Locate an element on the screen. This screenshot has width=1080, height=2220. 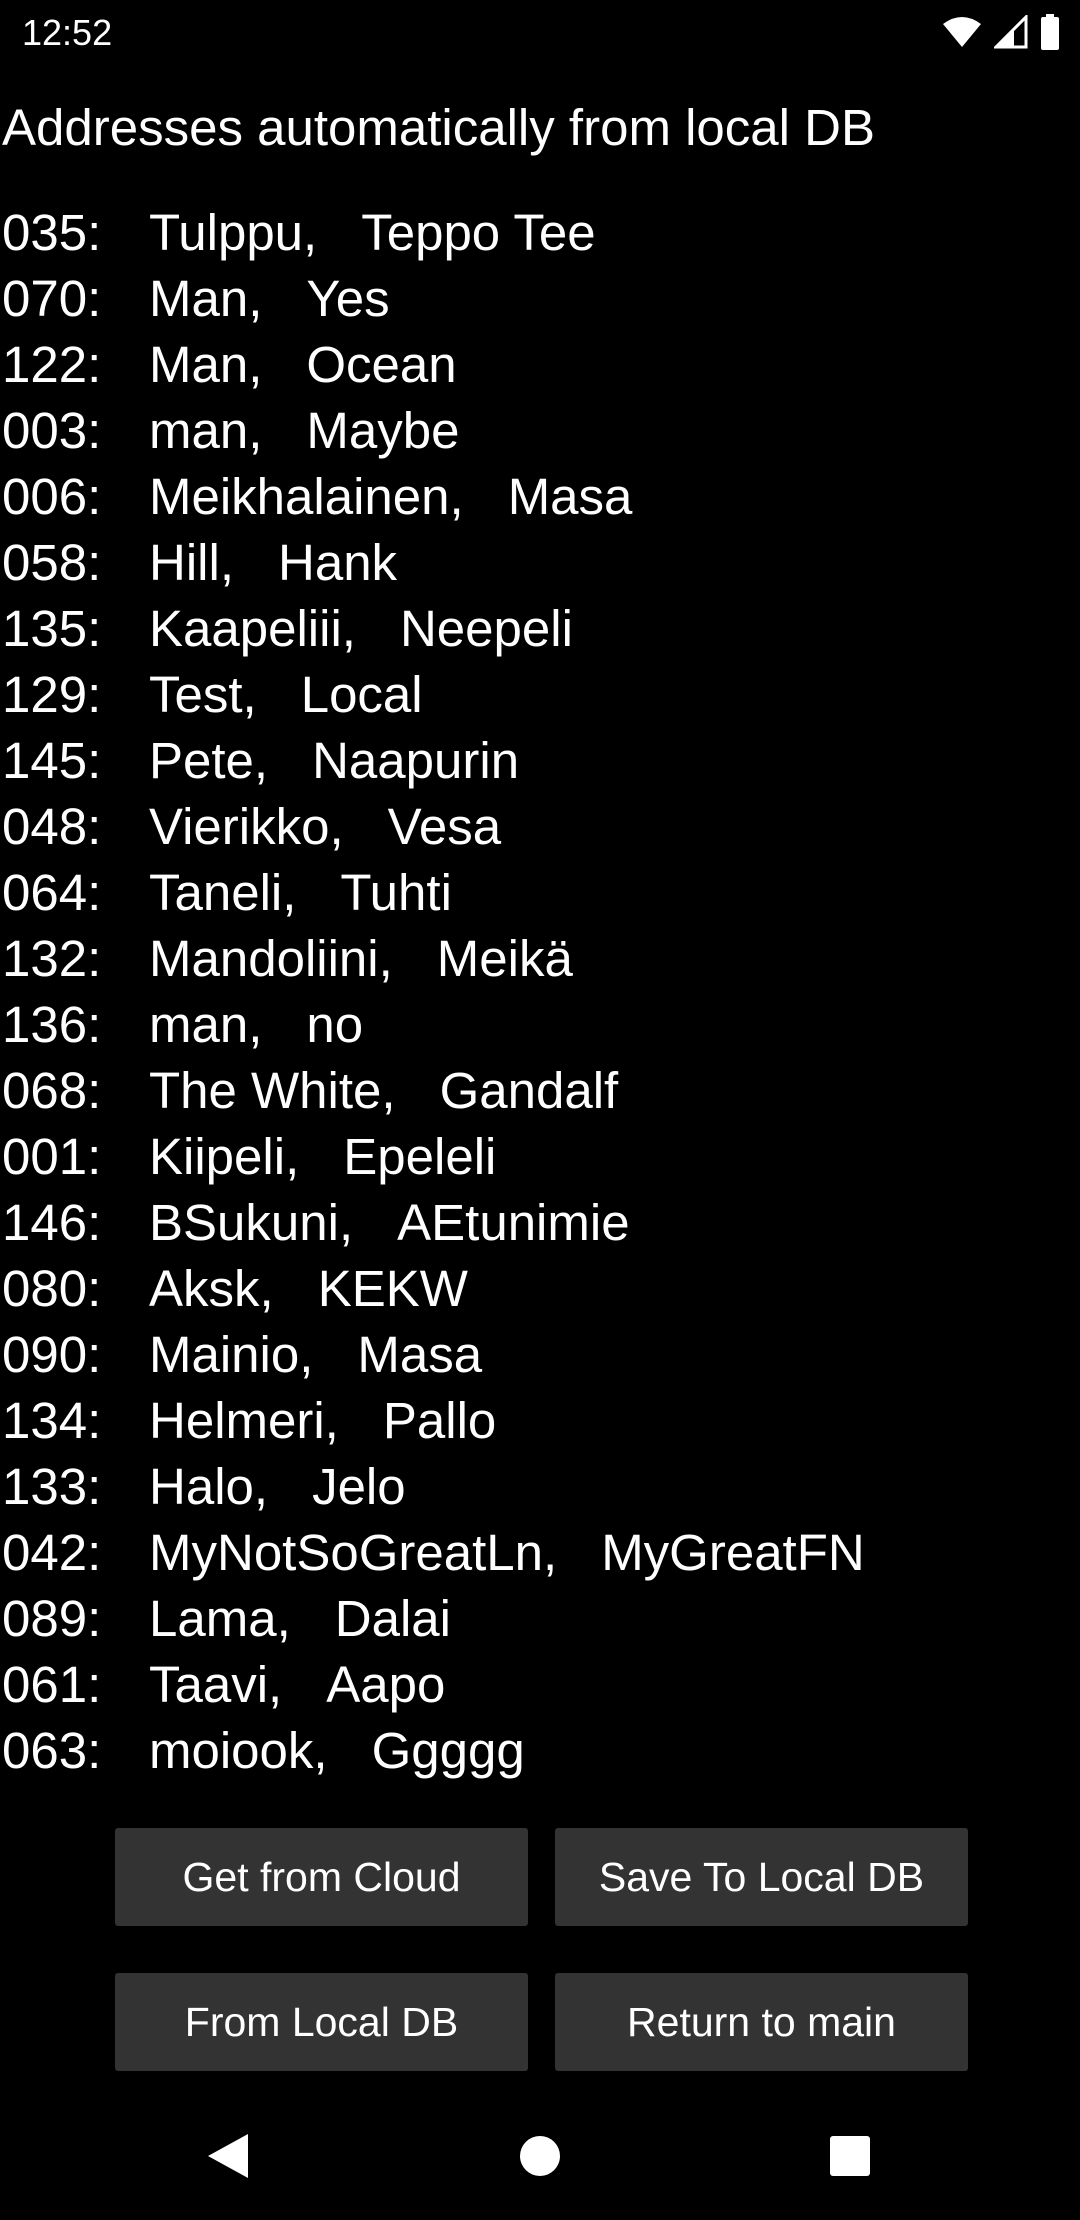
address-first-name: Dalai is located at coordinates (392, 1618).